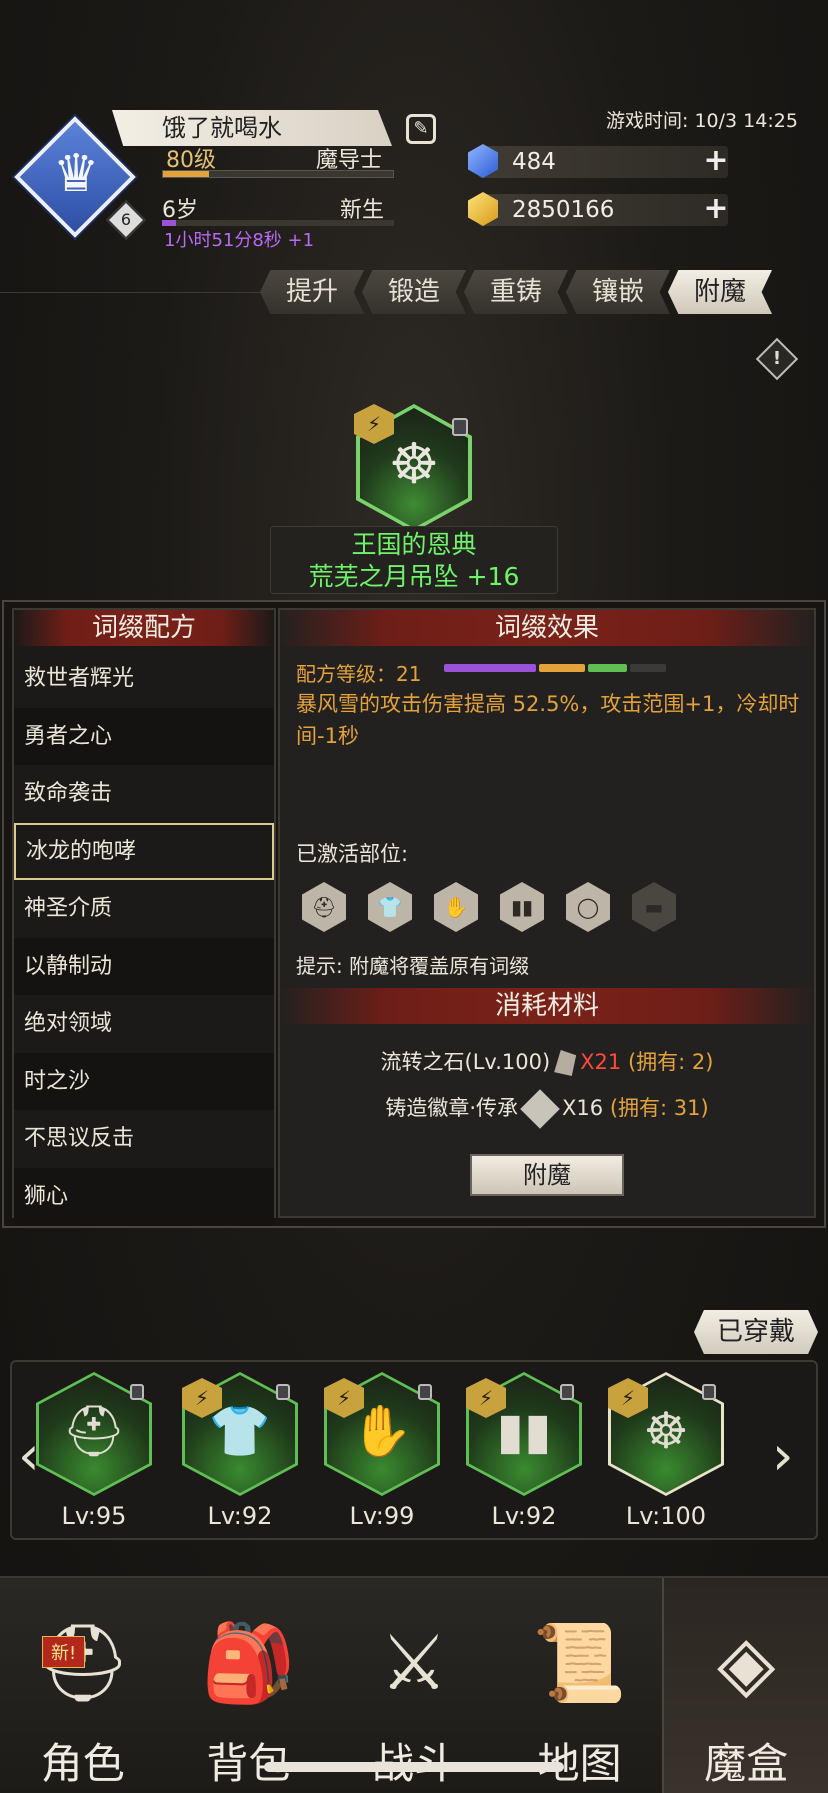 Image resolution: width=828 pixels, height=1793 pixels. I want to click on affix-effect-title: 词缀效果, so click(547, 628).